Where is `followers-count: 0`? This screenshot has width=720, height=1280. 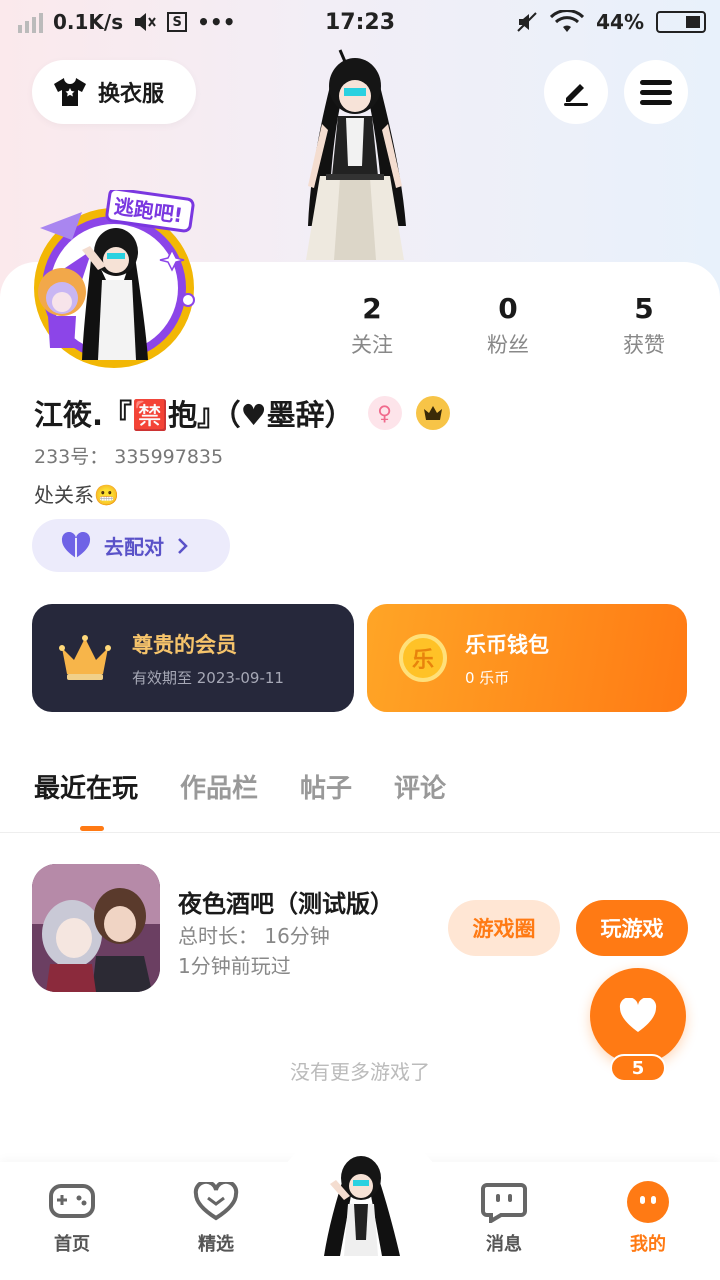 followers-count: 0 is located at coordinates (508, 308).